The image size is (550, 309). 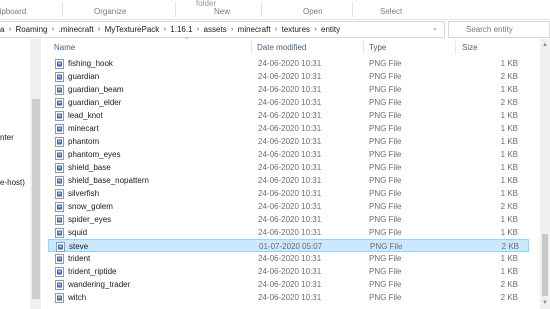 What do you see at coordinates (545, 303) in the screenshot?
I see `scroll-down-arrow-icon: ▼` at bounding box center [545, 303].